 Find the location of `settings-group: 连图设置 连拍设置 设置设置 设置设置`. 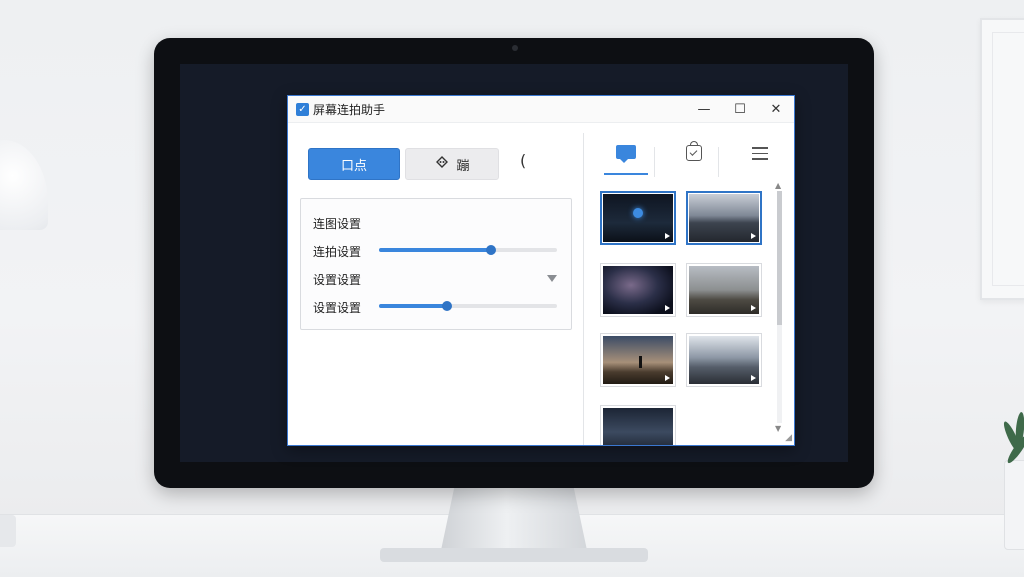

settings-group: 连图设置 连拍设置 设置设置 设置设置 is located at coordinates (436, 264).